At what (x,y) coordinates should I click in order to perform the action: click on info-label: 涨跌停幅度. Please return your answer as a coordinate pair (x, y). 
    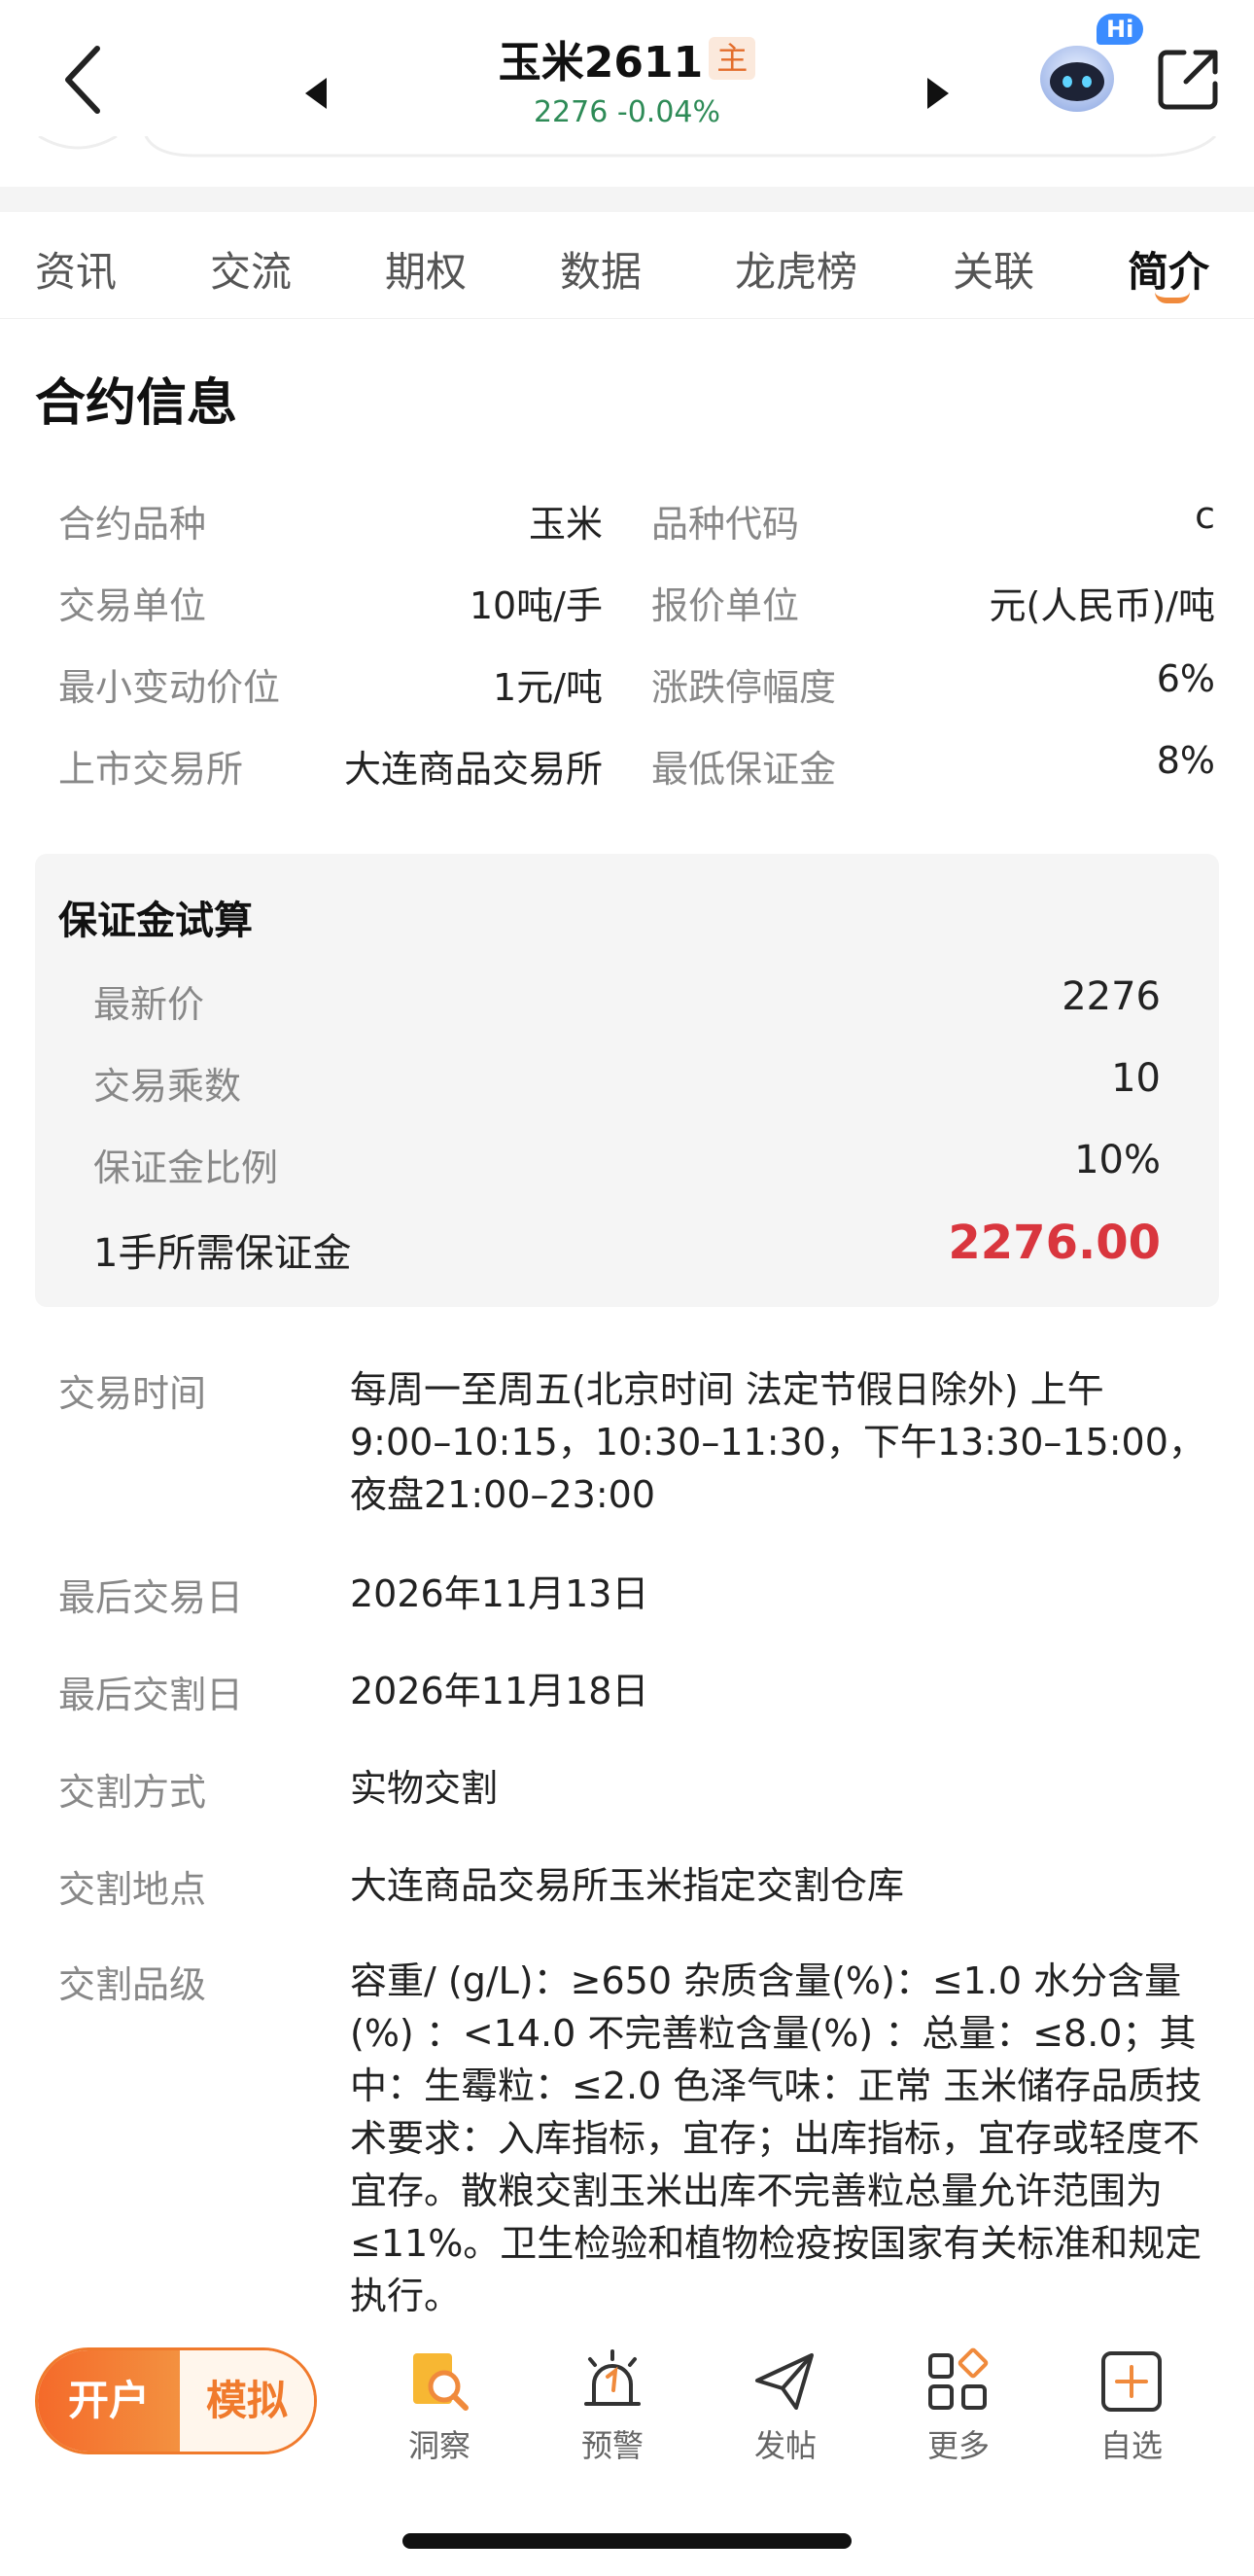
    Looking at the image, I should click on (744, 688).